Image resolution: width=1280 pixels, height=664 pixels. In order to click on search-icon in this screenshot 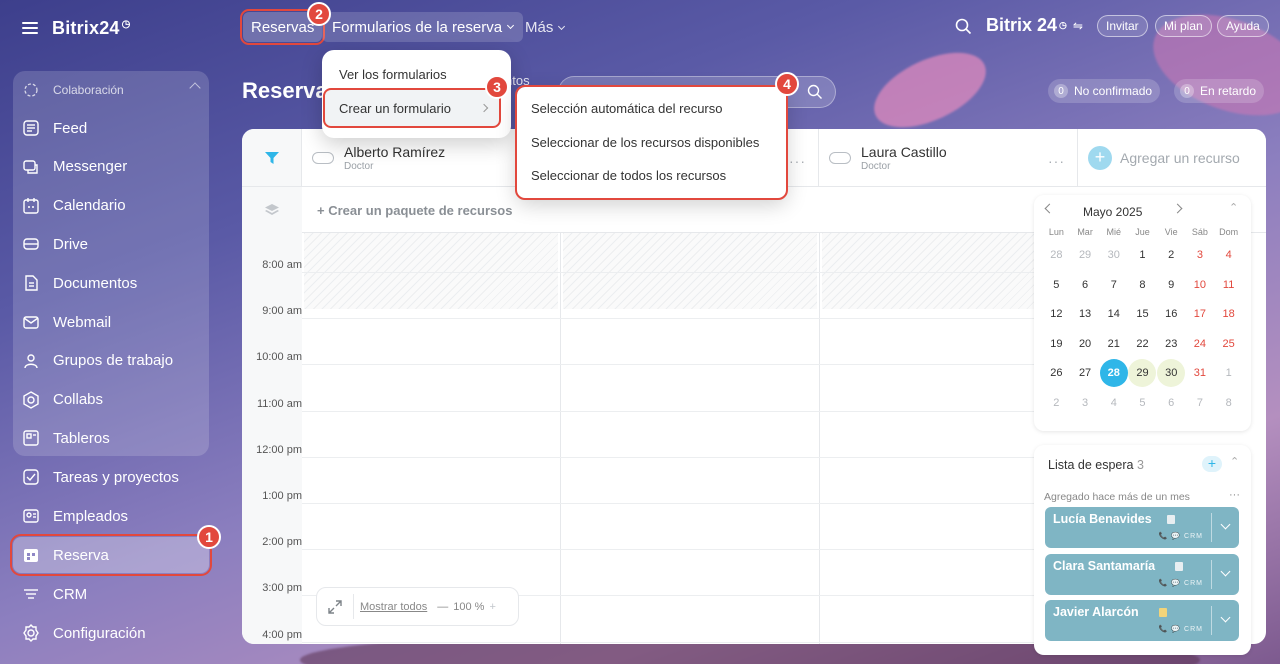, I will do `click(963, 29)`.